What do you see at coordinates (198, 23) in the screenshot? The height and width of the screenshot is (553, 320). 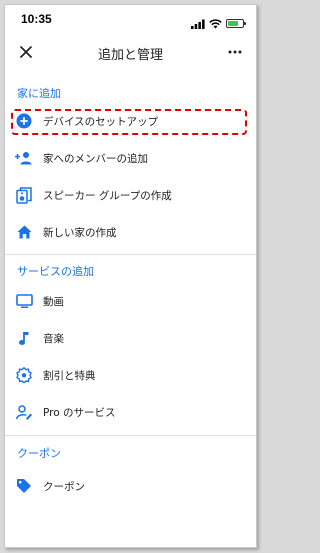 I see `signal-icon` at bounding box center [198, 23].